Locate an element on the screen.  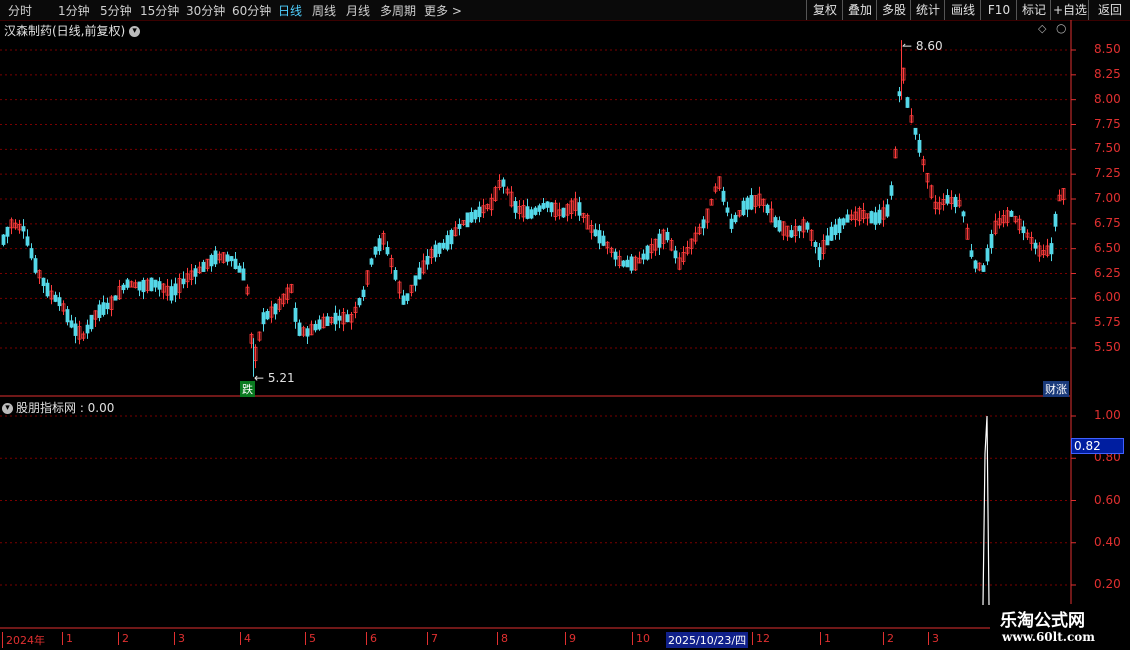
price-tick-label: 5.50 is located at coordinates (1107, 347).